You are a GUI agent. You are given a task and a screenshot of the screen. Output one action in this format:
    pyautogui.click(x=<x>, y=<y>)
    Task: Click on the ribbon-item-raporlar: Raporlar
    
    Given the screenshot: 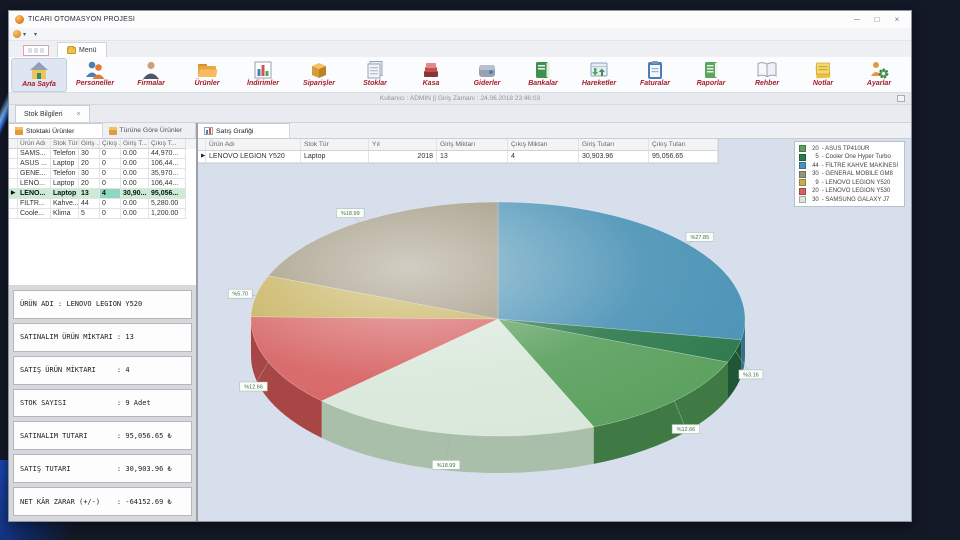 What is the action you would take?
    pyautogui.click(x=711, y=75)
    